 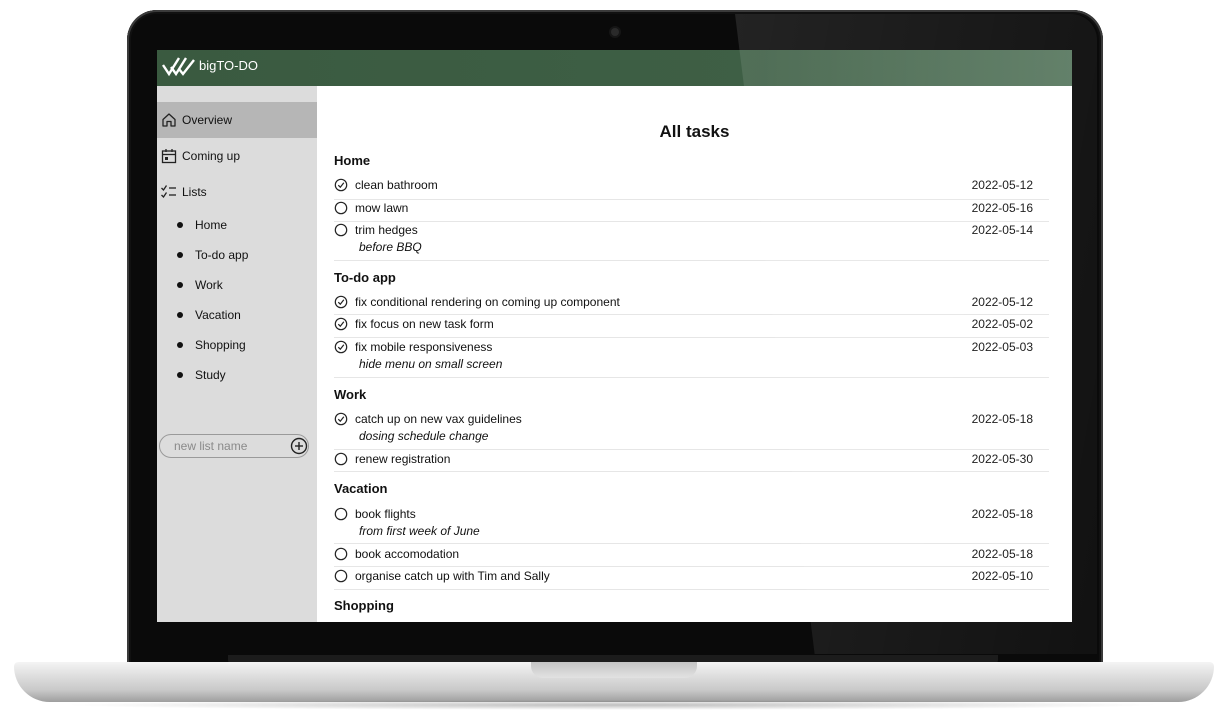 I want to click on list-item-todo-app: To-do app, so click(x=237, y=255).